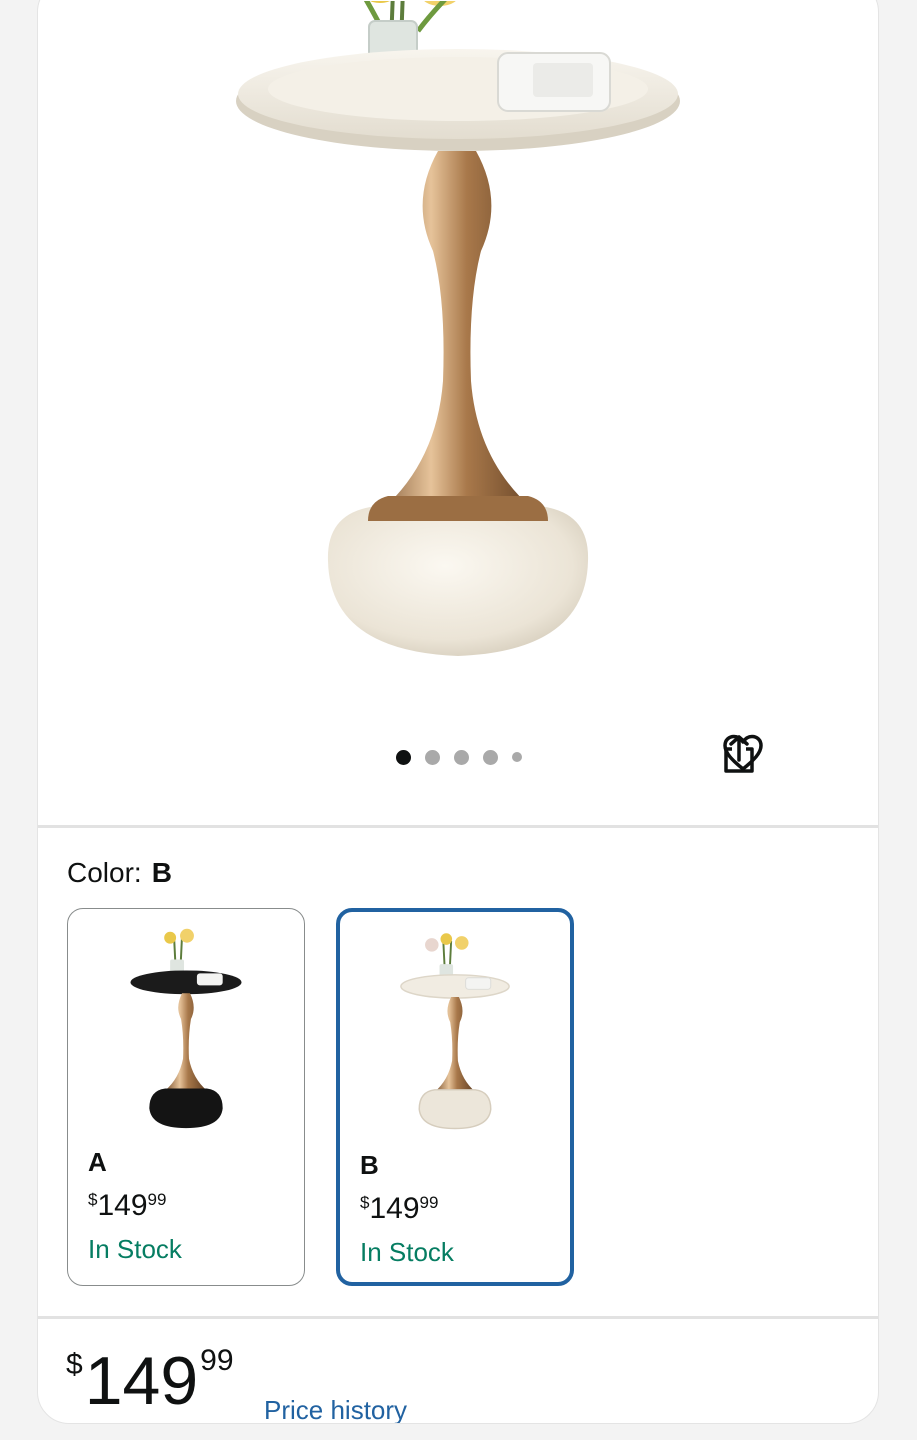 This screenshot has height=1440, width=917. What do you see at coordinates (74, 1364) in the screenshot?
I see `price-currency: $` at bounding box center [74, 1364].